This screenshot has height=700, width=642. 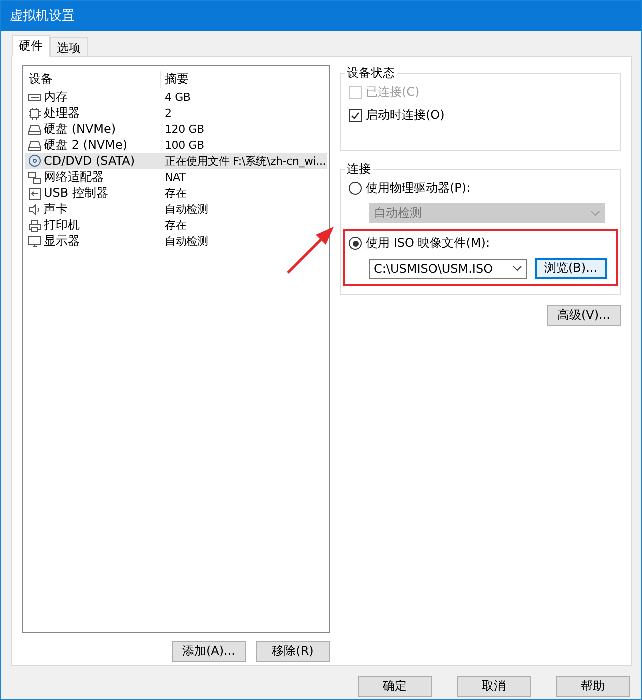 What do you see at coordinates (56, 97) in the screenshot?
I see `device-name: 内存` at bounding box center [56, 97].